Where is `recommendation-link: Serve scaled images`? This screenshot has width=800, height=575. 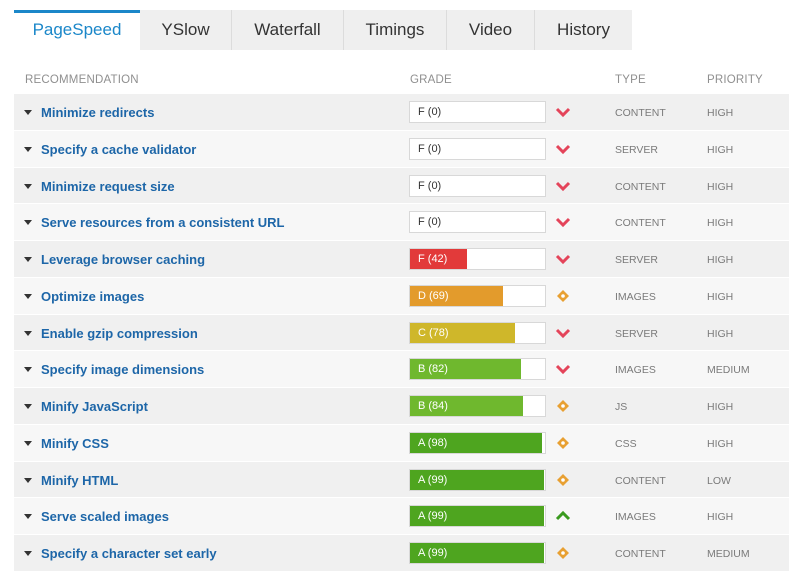
recommendation-link: Serve scaled images is located at coordinates (105, 516).